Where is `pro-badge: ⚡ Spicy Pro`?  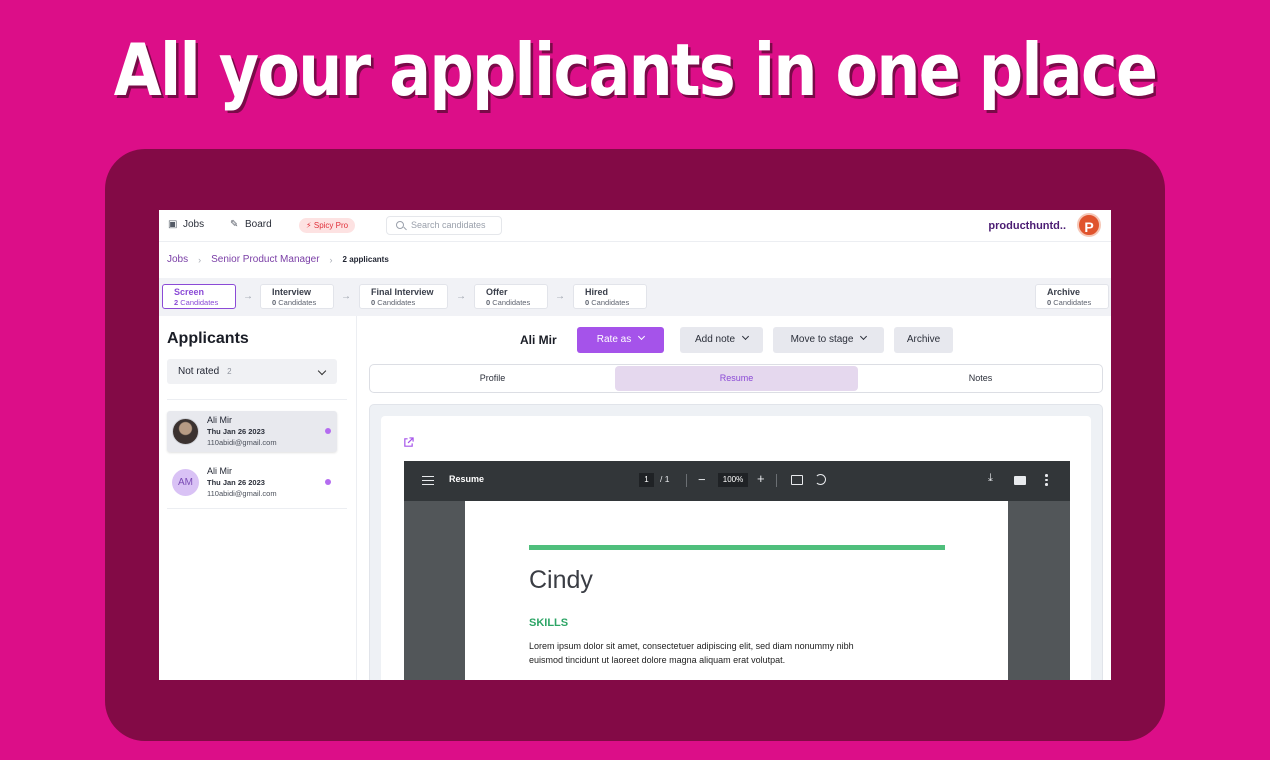 pro-badge: ⚡ Spicy Pro is located at coordinates (327, 225).